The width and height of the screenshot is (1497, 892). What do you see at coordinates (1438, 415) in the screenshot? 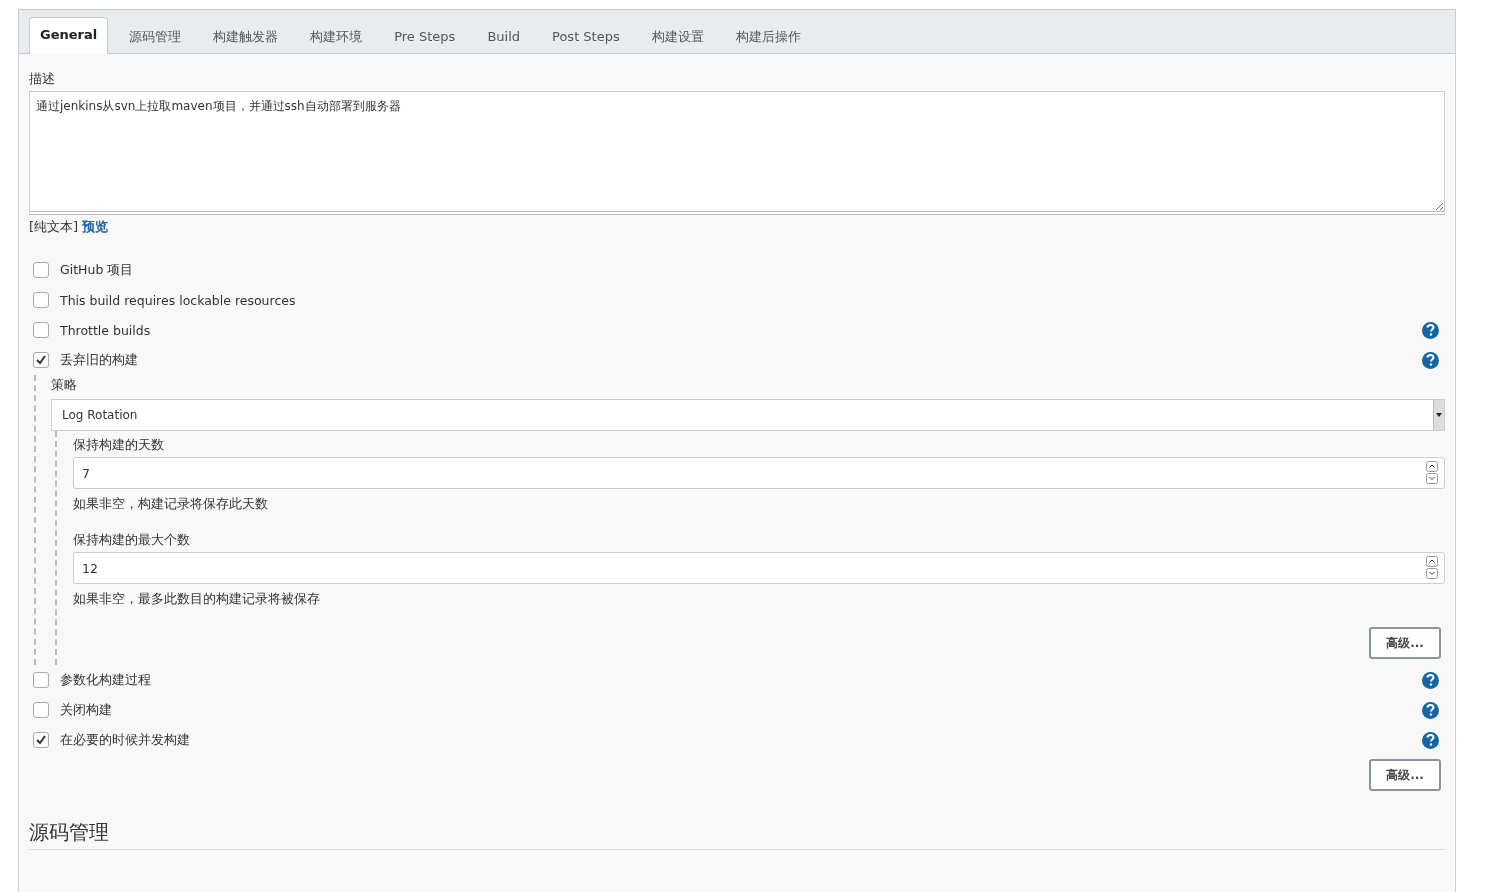
I see `dropdown-icon` at bounding box center [1438, 415].